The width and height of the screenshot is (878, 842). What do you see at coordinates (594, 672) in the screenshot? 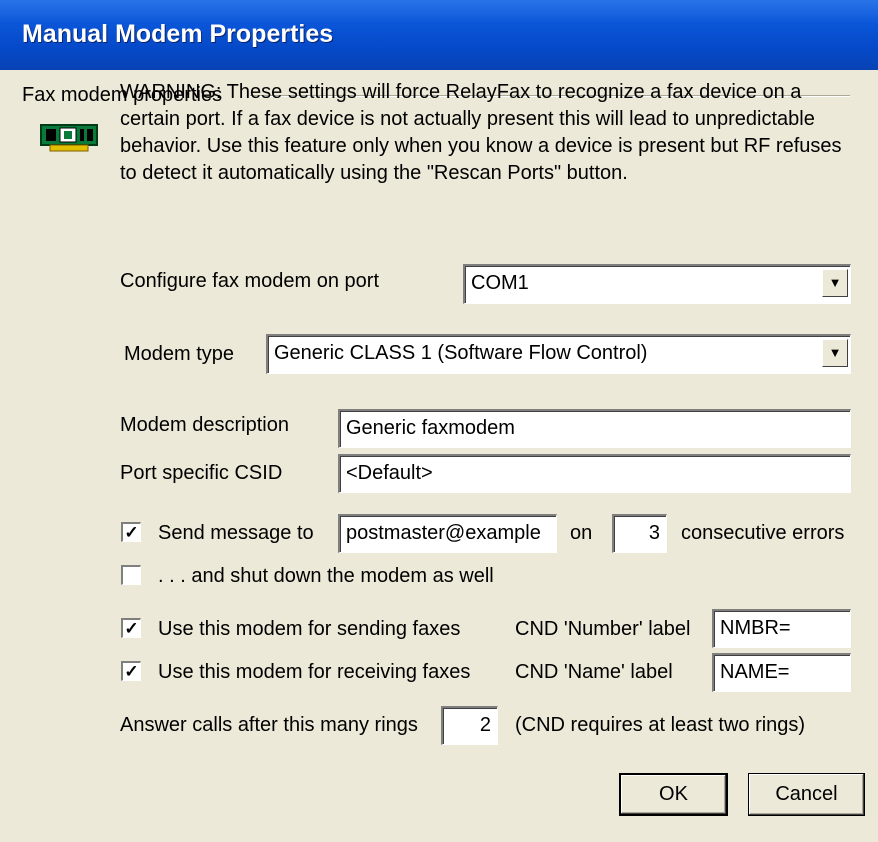
I see `cnd-name-label: CND 'Name' label` at bounding box center [594, 672].